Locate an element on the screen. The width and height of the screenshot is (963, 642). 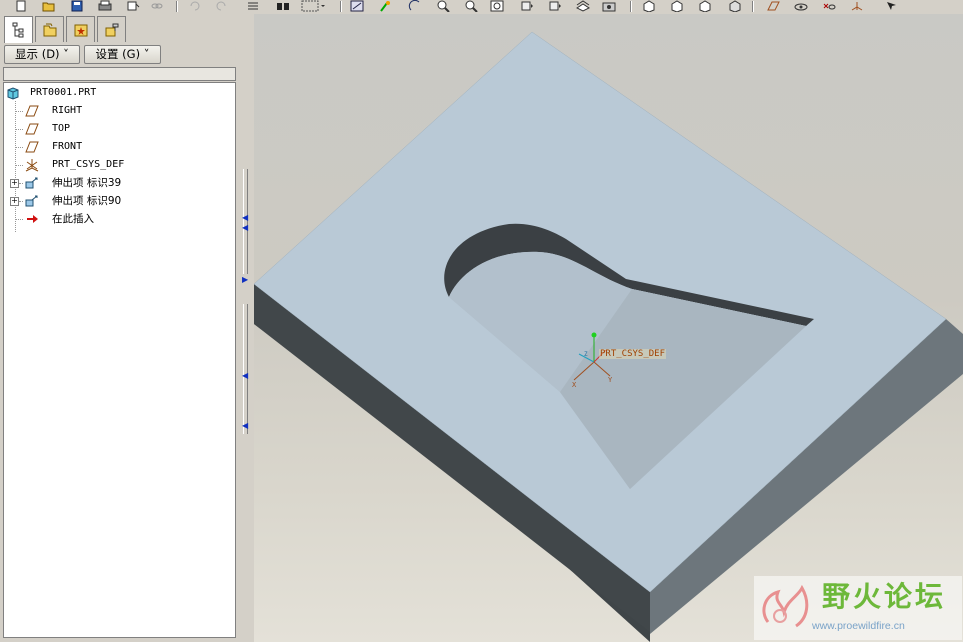
tree-item-front: FRONT is located at coordinates (118, 147).